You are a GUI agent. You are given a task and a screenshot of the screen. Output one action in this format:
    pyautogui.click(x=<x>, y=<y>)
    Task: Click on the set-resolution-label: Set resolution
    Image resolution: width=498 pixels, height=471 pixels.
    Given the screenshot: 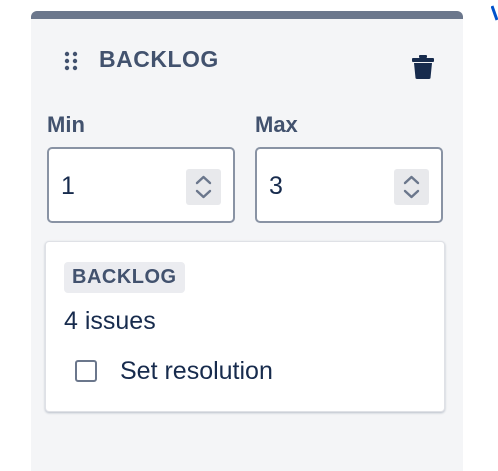 What is the action you would take?
    pyautogui.click(x=196, y=371)
    